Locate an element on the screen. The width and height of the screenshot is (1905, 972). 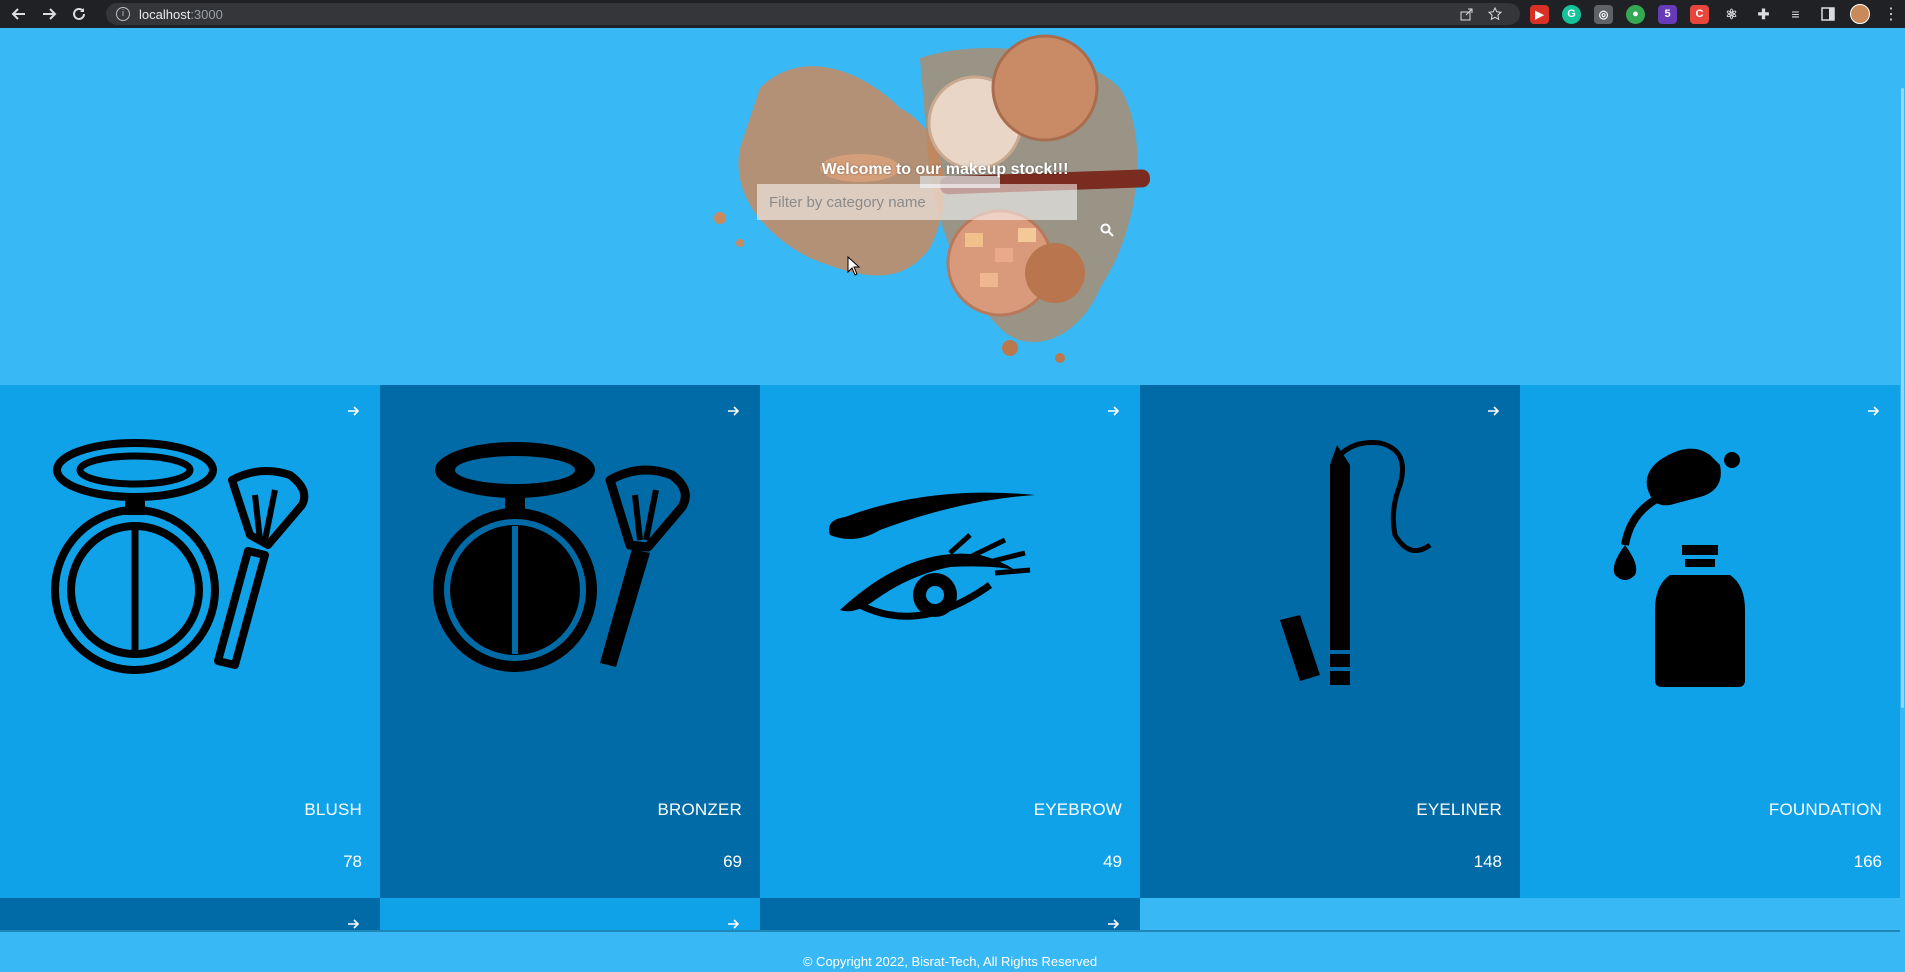
hero-title: Welcome to our makeup stock!!! is located at coordinates (945, 169).